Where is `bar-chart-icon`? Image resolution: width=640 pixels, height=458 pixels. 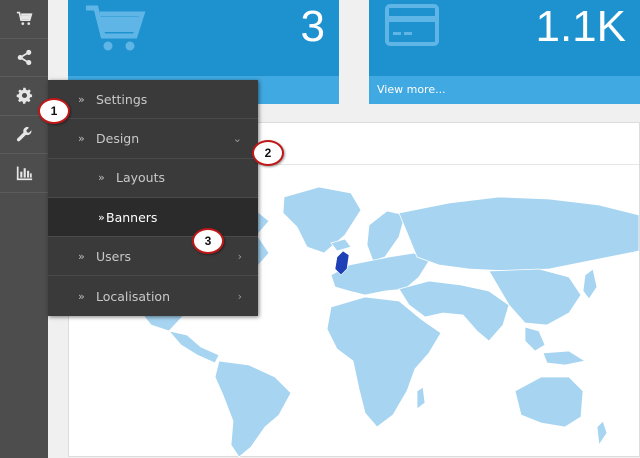 bar-chart-icon is located at coordinates (24, 173).